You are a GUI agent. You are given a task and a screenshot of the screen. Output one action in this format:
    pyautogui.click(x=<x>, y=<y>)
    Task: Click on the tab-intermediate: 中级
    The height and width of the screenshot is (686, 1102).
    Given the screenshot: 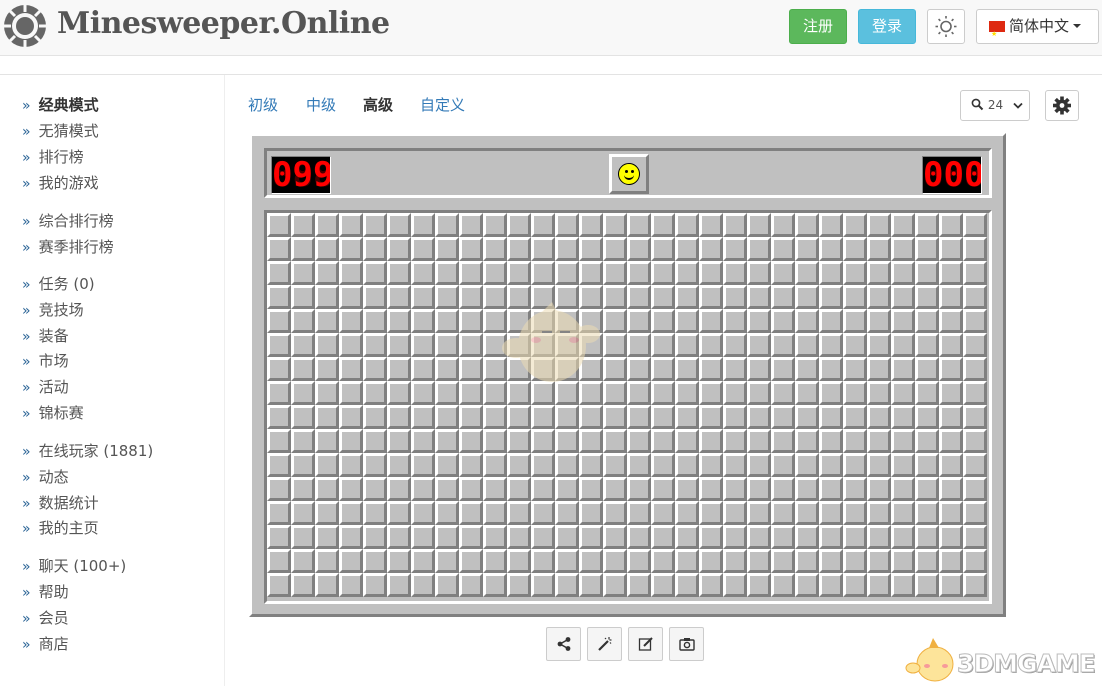 What is the action you would take?
    pyautogui.click(x=321, y=104)
    